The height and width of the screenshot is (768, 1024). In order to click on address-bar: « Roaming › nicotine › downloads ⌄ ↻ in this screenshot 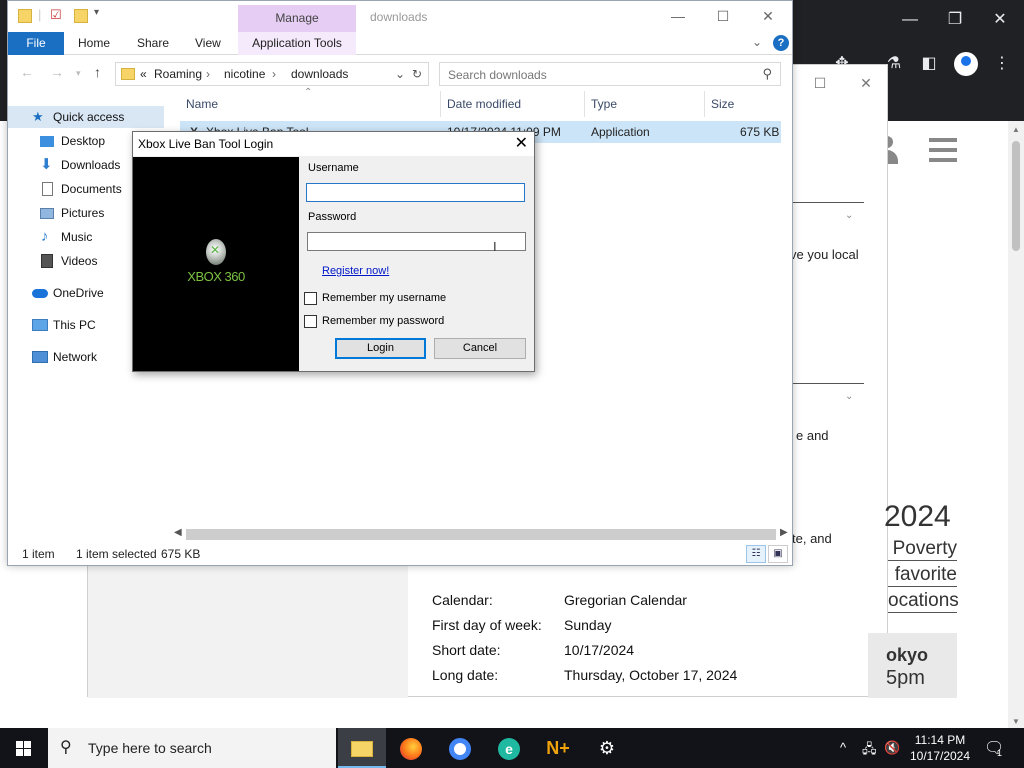, I will do `click(272, 74)`.